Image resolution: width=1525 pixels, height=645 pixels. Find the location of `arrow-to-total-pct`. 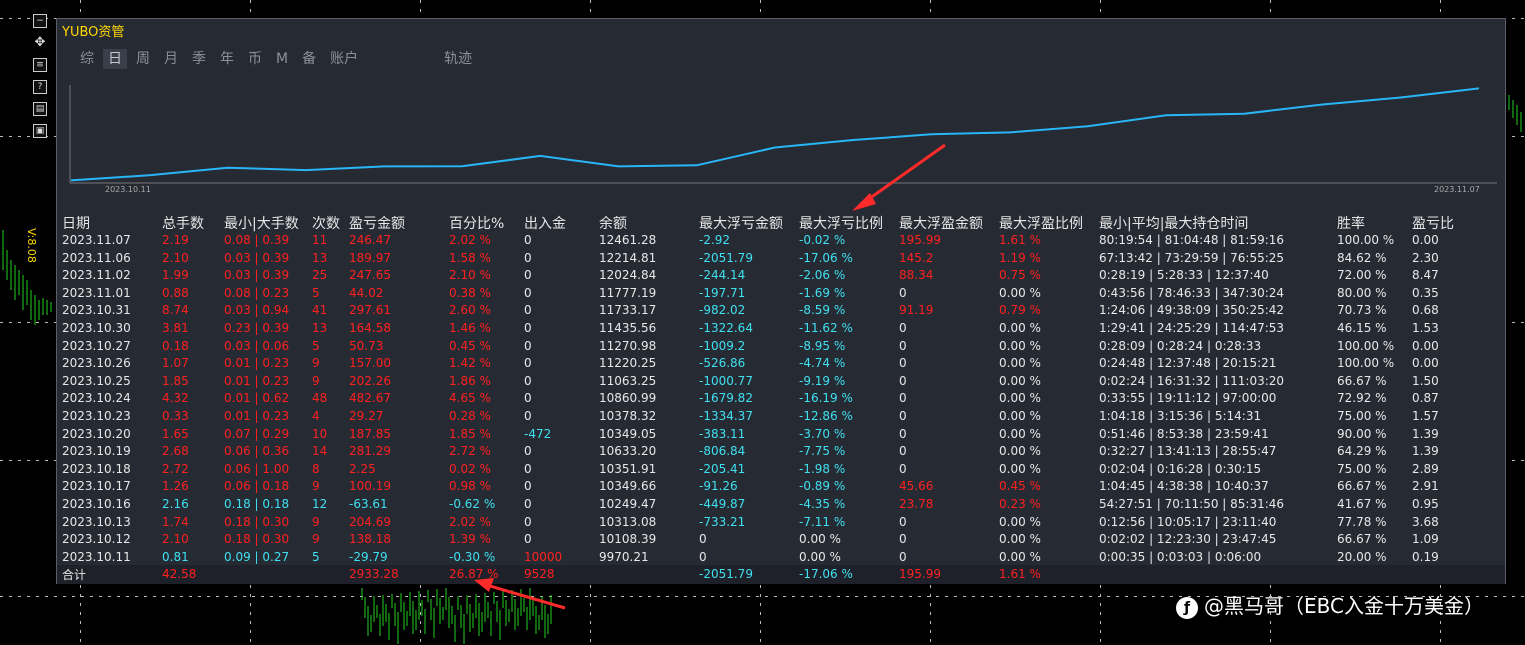

arrow-to-total-pct is located at coordinates (520, 594).